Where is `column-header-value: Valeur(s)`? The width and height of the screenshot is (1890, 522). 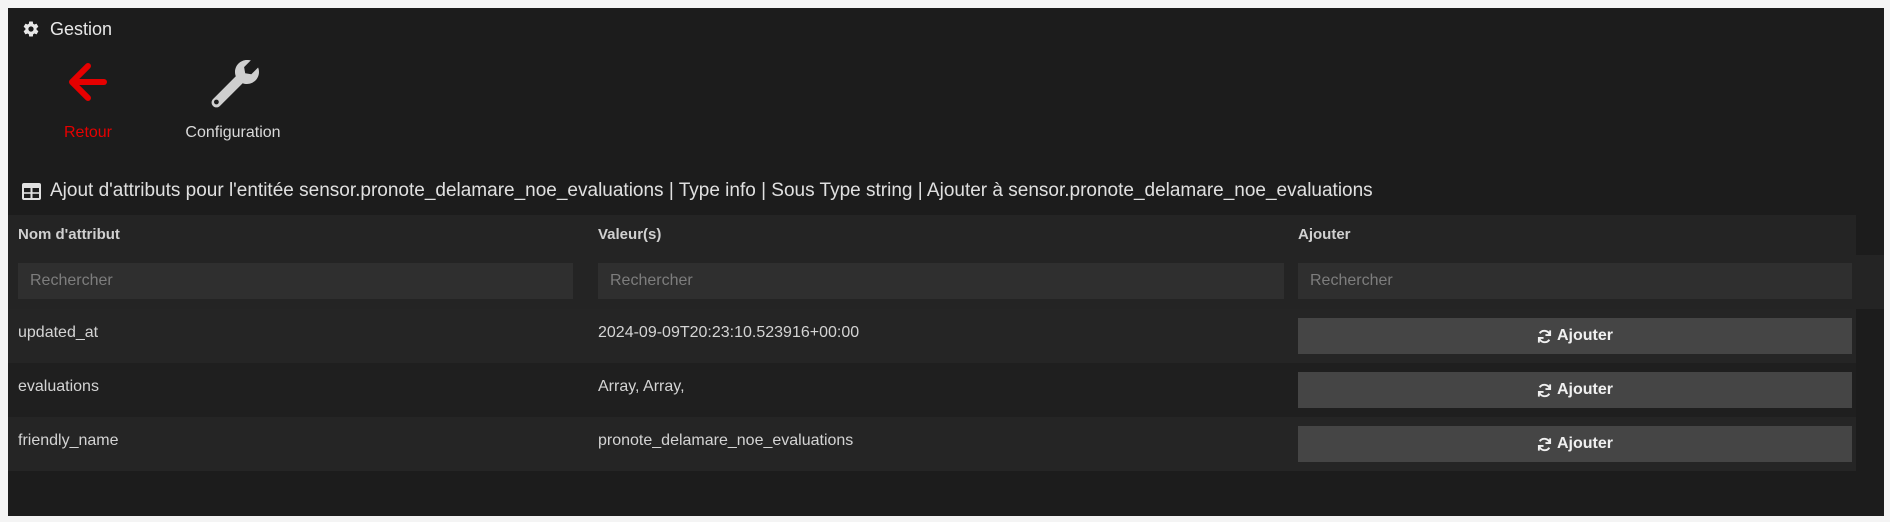
column-header-value: Valeur(s) is located at coordinates (938, 235).